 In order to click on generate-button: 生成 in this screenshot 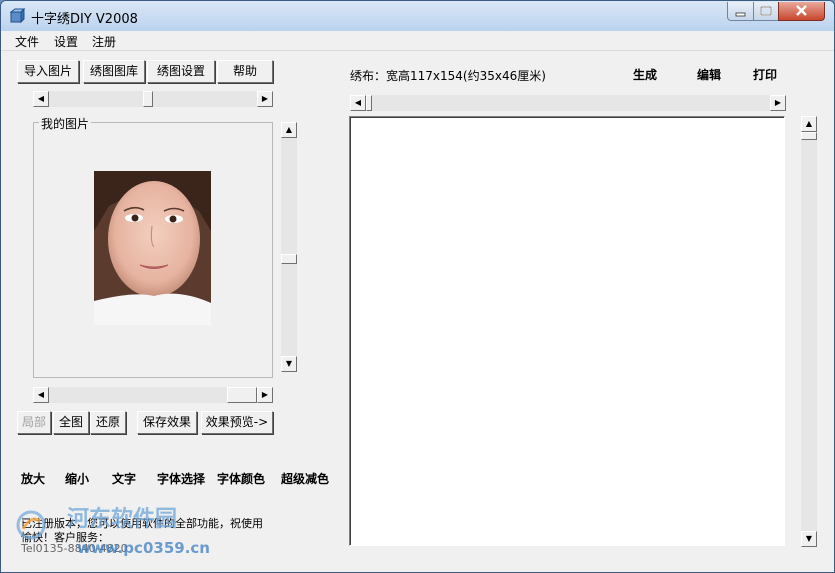, I will do `click(645, 74)`.